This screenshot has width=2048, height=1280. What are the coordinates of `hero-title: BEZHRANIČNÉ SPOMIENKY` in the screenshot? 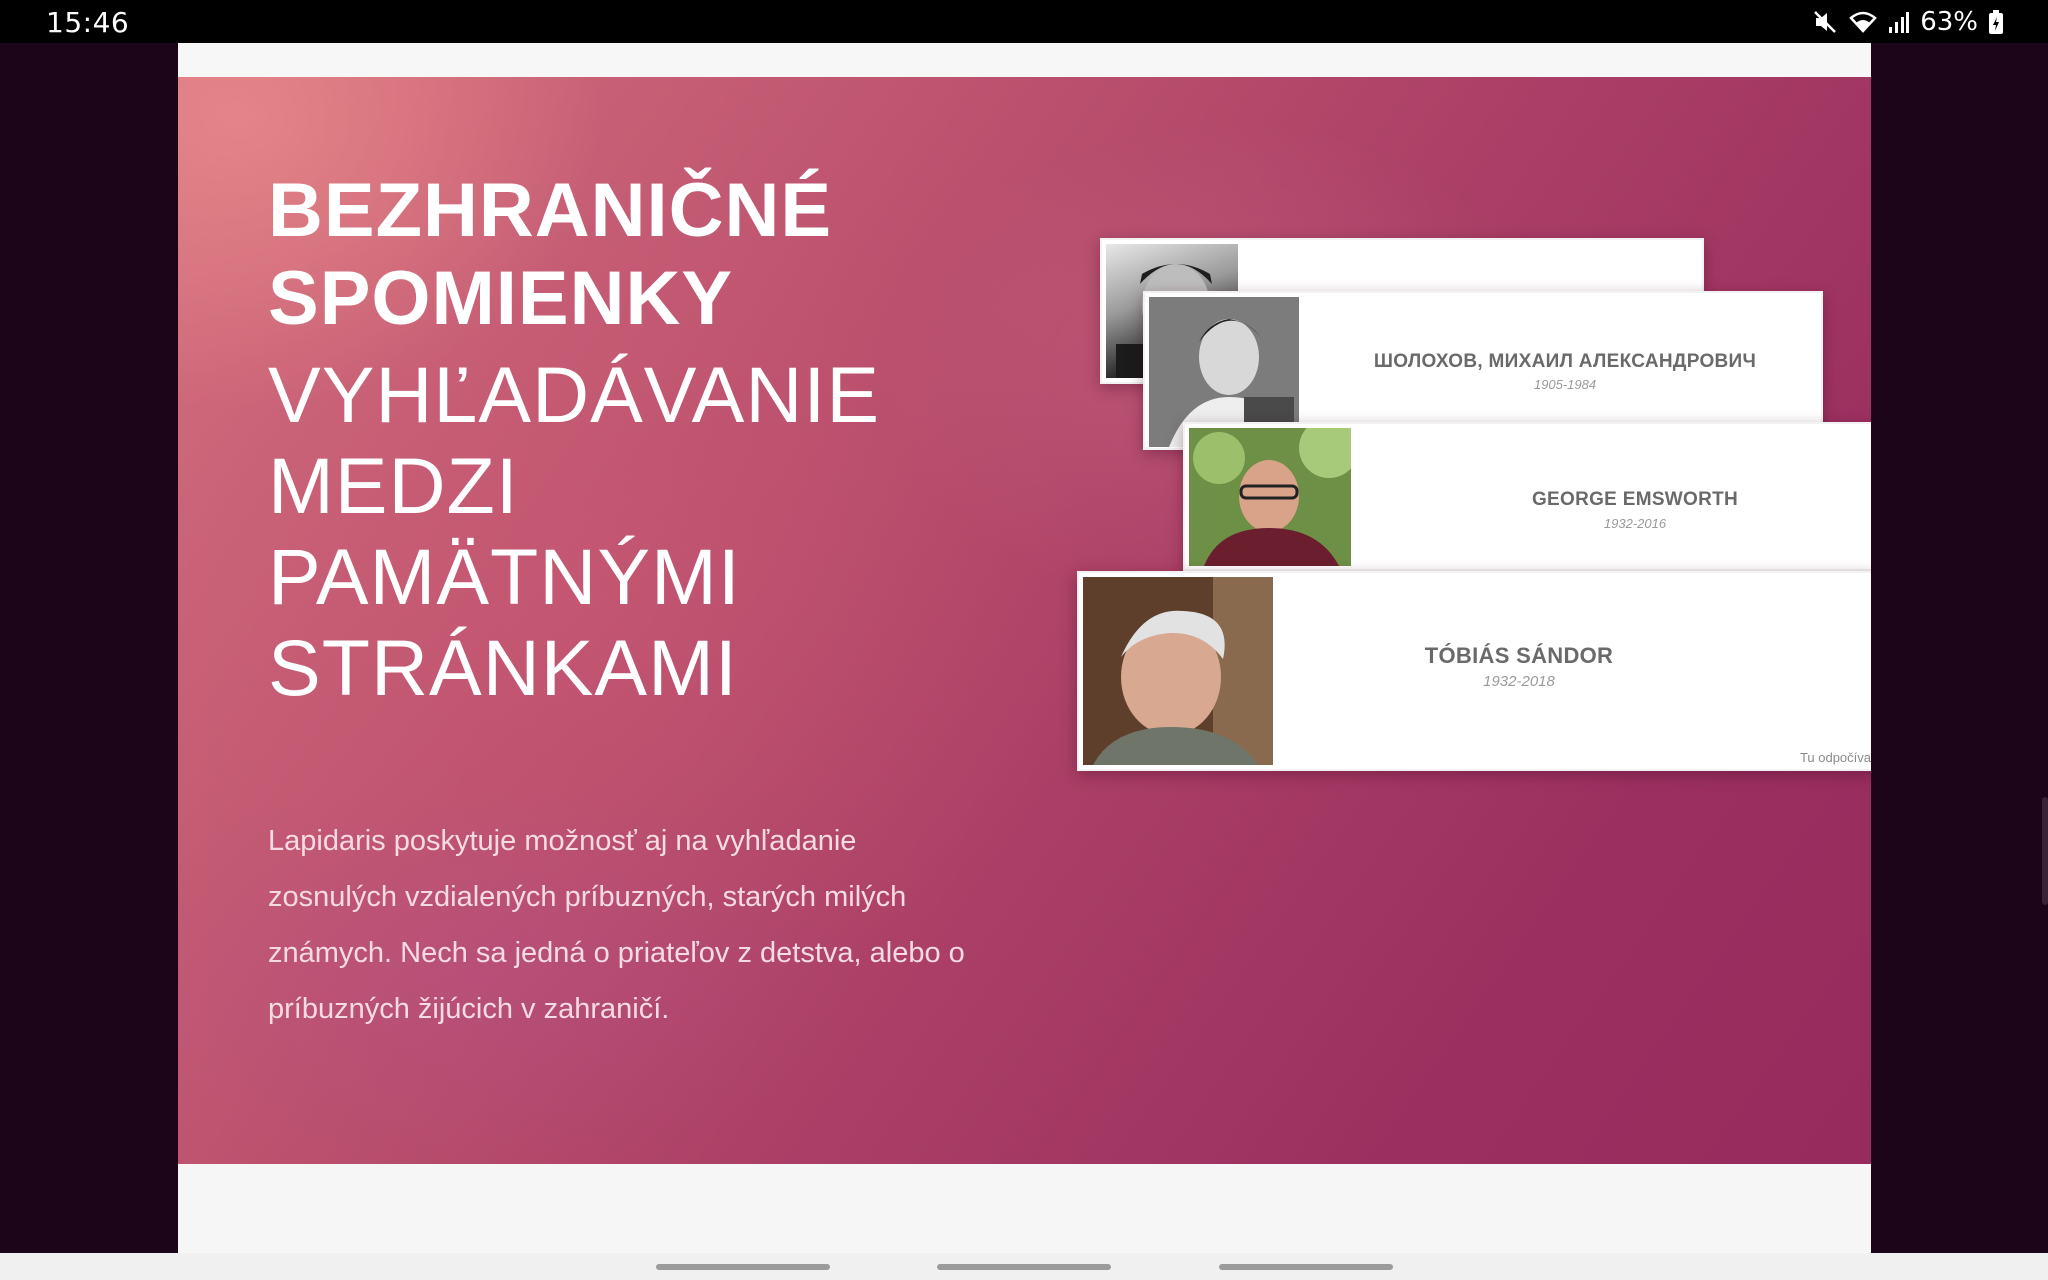 It's located at (550, 254).